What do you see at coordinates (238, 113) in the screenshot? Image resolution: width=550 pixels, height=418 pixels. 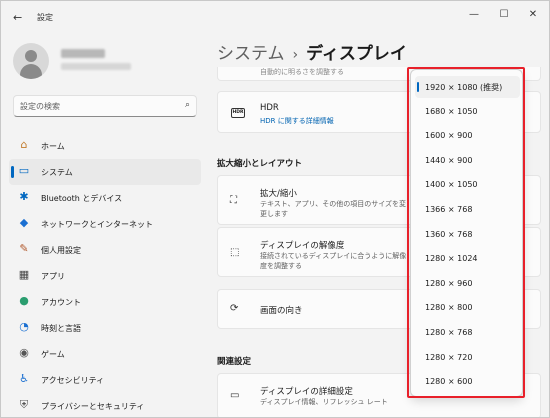 I see `hdr-icon: HDR` at bounding box center [238, 113].